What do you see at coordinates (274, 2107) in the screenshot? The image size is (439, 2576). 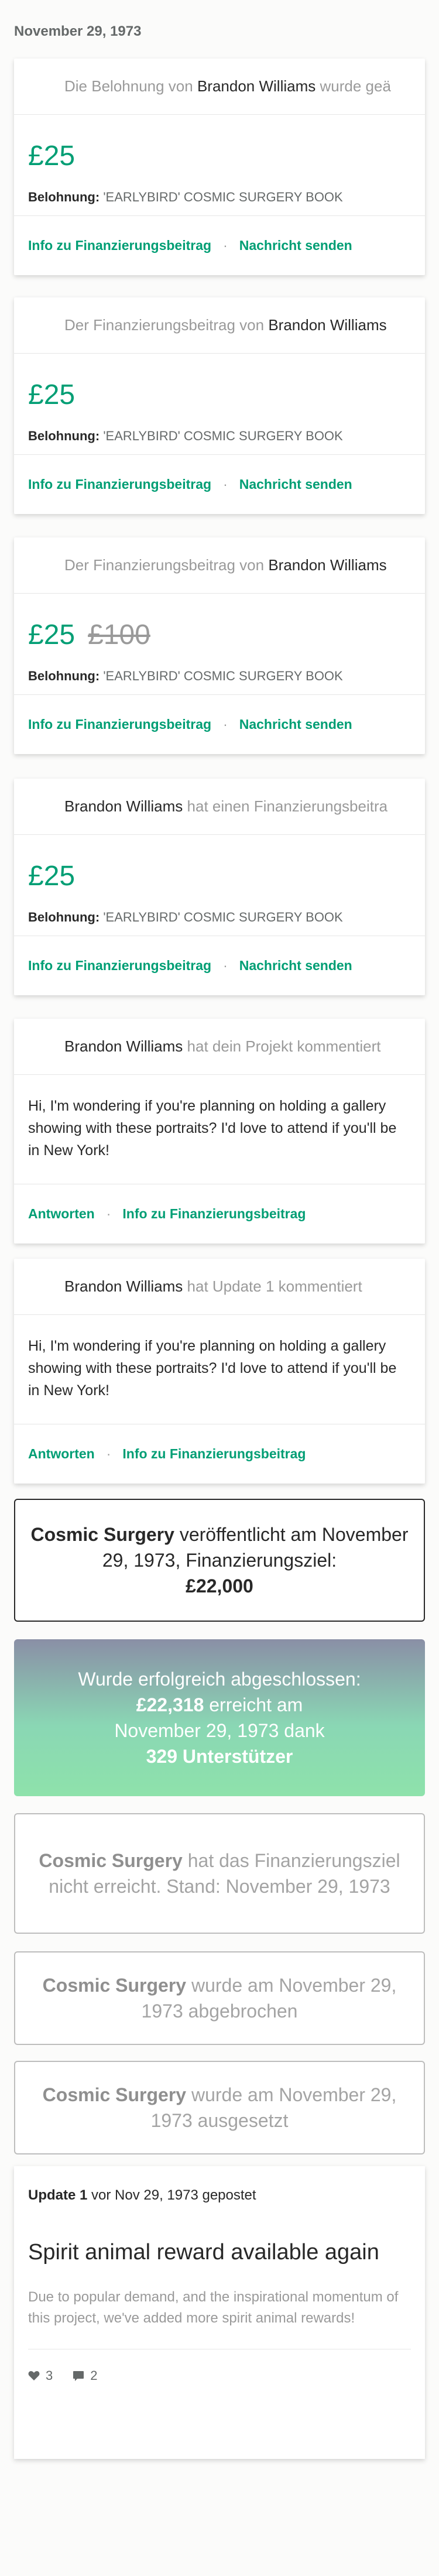 I see `suspended-message: wurde am November 29, 1973 ausgesetzt` at bounding box center [274, 2107].